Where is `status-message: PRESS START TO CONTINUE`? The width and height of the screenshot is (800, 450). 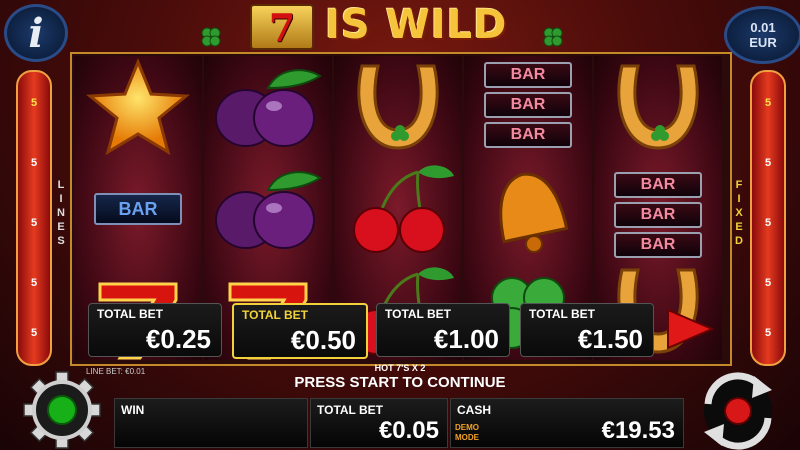 status-message: PRESS START TO CONTINUE is located at coordinates (400, 382).